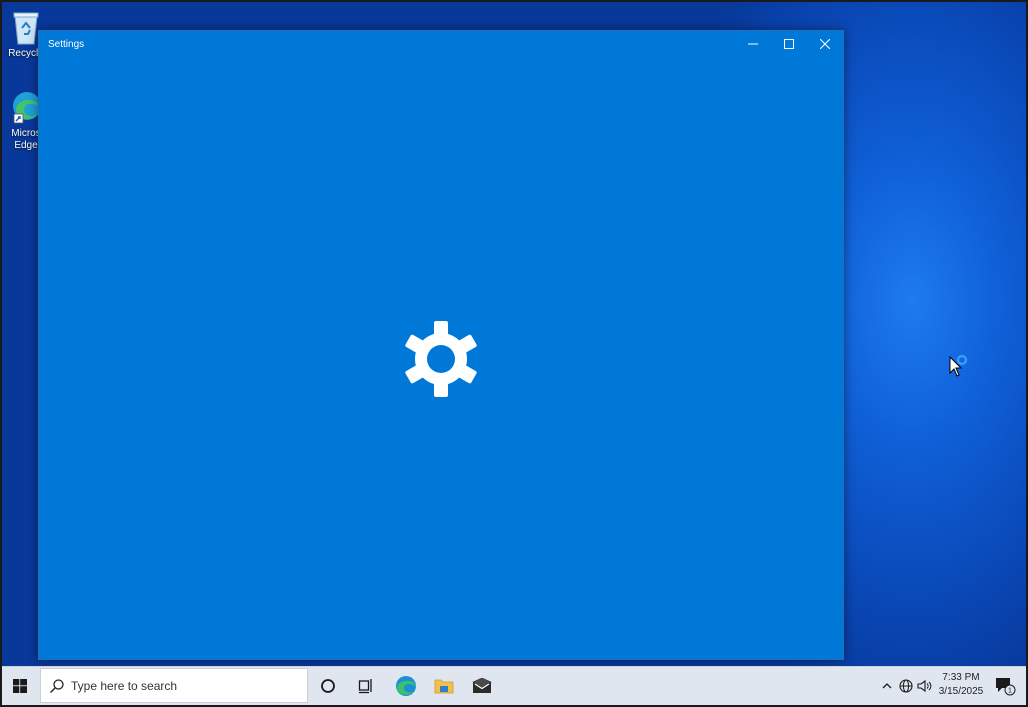 This screenshot has height=707, width=1028. I want to click on search-icon, so click(57, 686).